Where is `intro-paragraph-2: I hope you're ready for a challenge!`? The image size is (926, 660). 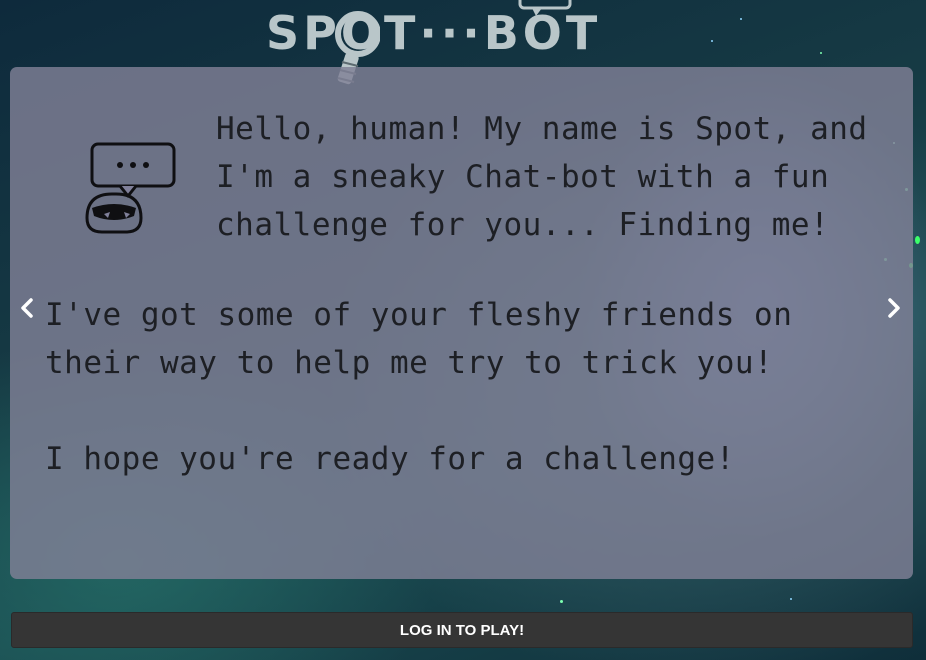 intro-paragraph-2: I hope you're ready for a challenge! is located at coordinates (390, 459).